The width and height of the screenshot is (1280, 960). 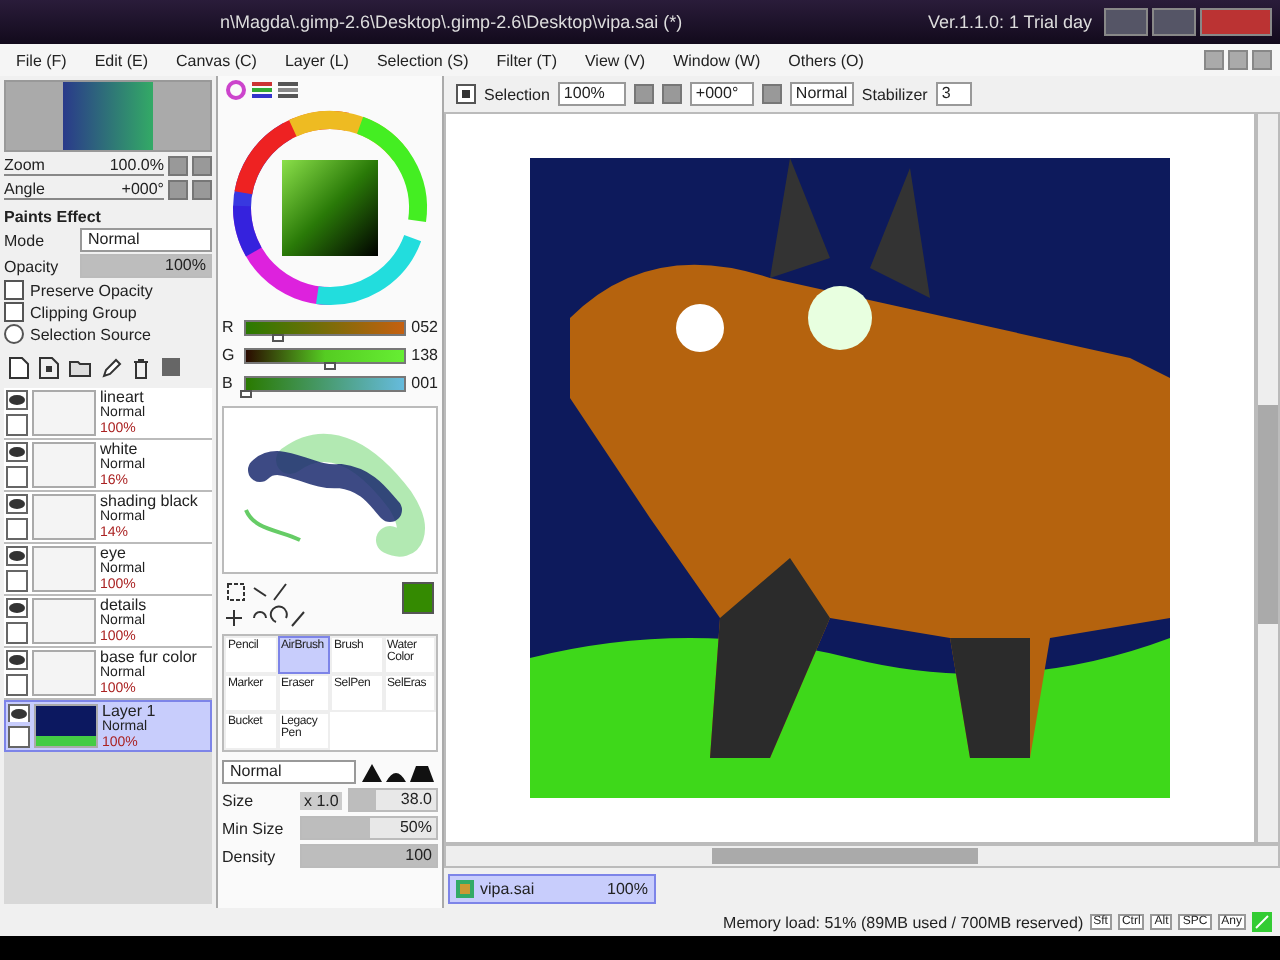 I want to click on menu-item: Edit (E), so click(x=121, y=60).